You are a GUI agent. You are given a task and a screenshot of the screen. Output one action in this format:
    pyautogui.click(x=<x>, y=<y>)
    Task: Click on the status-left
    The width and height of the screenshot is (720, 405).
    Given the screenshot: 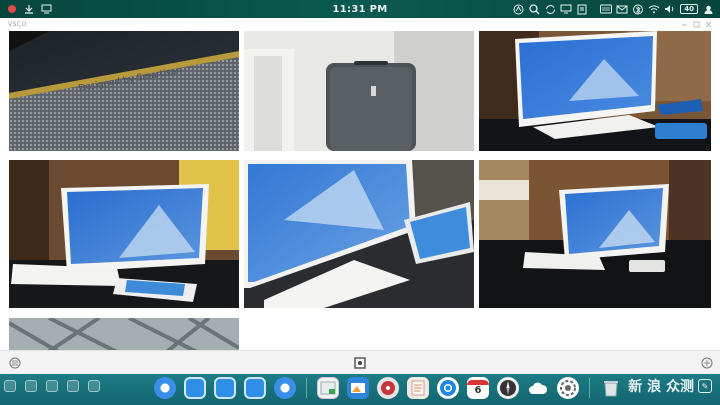 What is the action you would take?
    pyautogui.click(x=150, y=9)
    